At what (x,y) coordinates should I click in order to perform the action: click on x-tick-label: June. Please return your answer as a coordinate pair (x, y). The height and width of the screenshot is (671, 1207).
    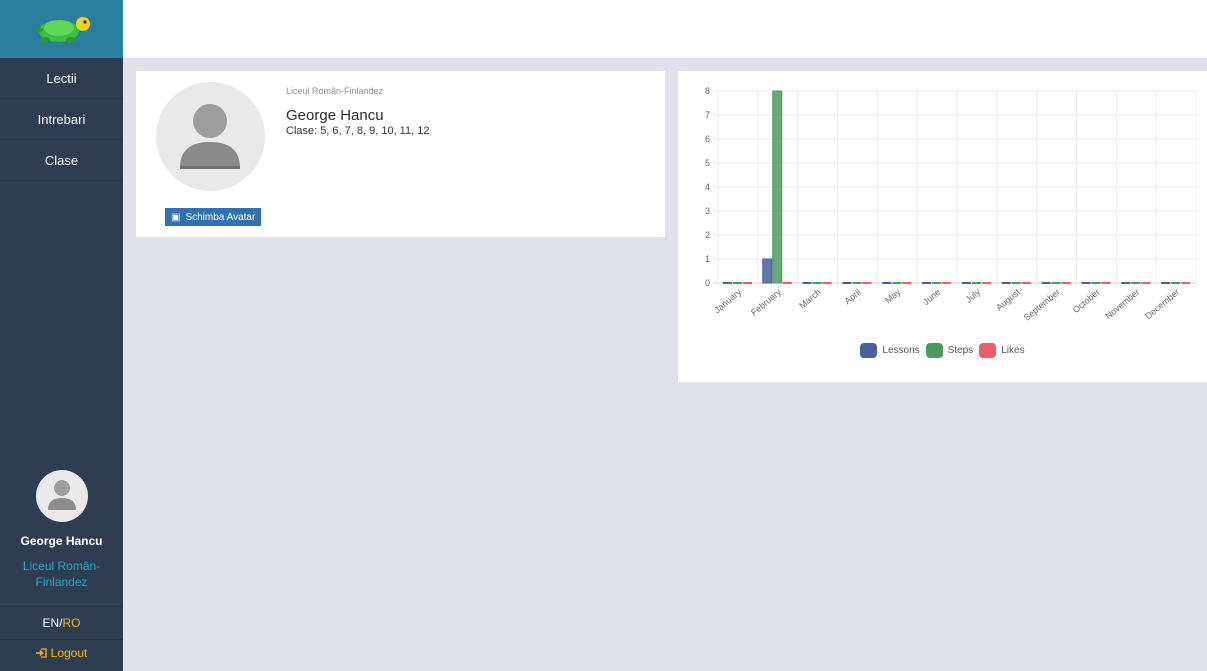
    Looking at the image, I should click on (931, 297).